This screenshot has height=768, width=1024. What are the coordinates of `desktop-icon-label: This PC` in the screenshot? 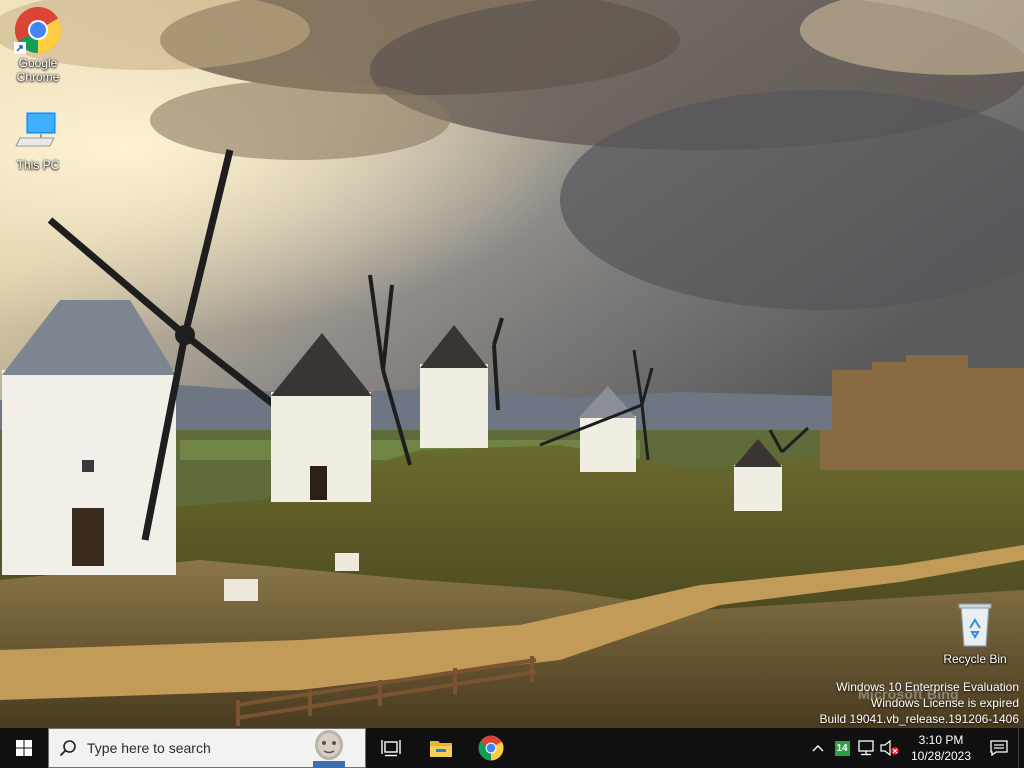 It's located at (38, 165).